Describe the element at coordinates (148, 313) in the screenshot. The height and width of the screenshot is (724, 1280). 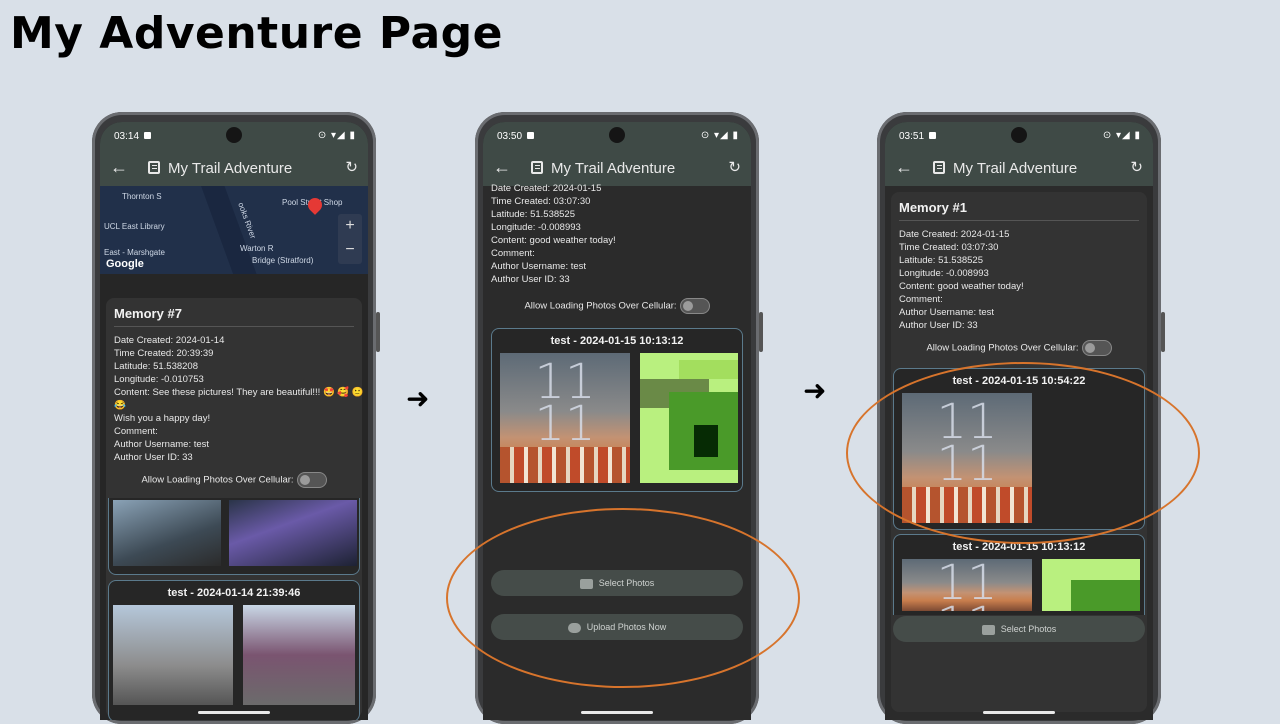
I see `memory-title: Memory #7` at that location.